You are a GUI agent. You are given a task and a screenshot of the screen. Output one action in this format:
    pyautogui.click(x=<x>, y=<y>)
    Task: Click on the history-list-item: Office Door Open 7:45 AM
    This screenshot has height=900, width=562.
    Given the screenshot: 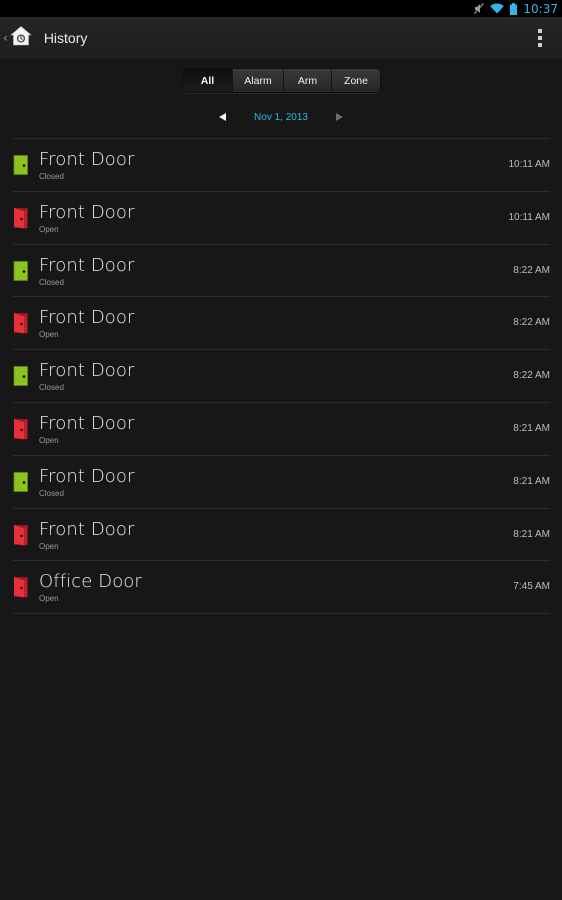 What is the action you would take?
    pyautogui.click(x=281, y=588)
    